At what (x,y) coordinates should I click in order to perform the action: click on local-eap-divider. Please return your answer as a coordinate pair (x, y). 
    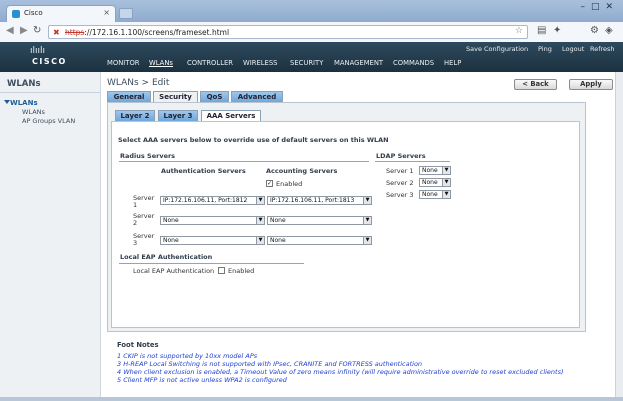
    Looking at the image, I should click on (211, 263).